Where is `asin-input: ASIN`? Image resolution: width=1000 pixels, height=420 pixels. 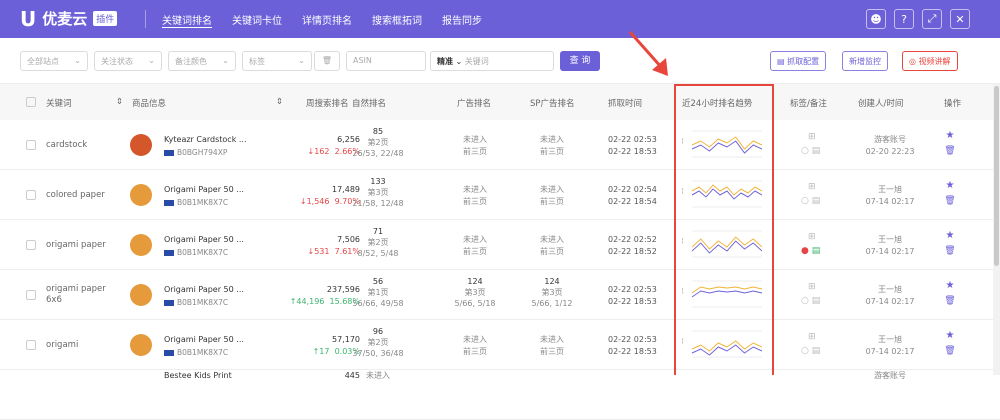 asin-input: ASIN is located at coordinates (386, 61).